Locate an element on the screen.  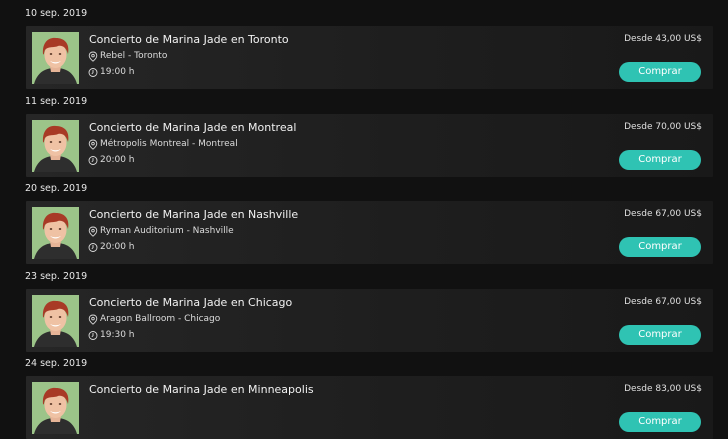
event-date-header: 23 sep. 2019 is located at coordinates (56, 276).